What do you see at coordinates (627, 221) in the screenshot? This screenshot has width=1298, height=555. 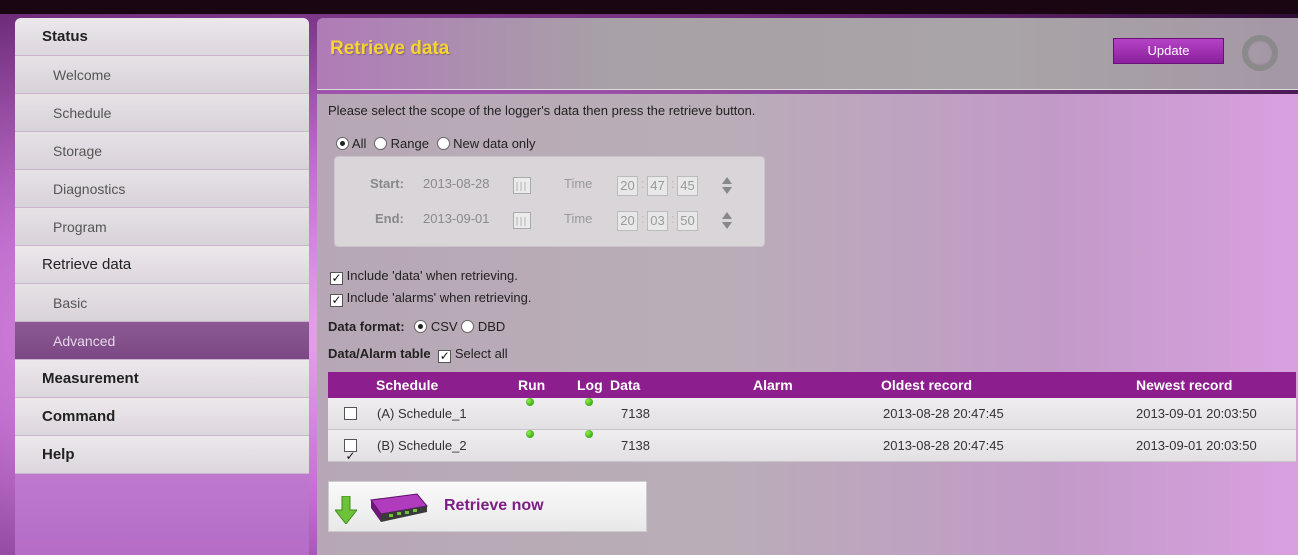 I see `end-hour-field: 20` at bounding box center [627, 221].